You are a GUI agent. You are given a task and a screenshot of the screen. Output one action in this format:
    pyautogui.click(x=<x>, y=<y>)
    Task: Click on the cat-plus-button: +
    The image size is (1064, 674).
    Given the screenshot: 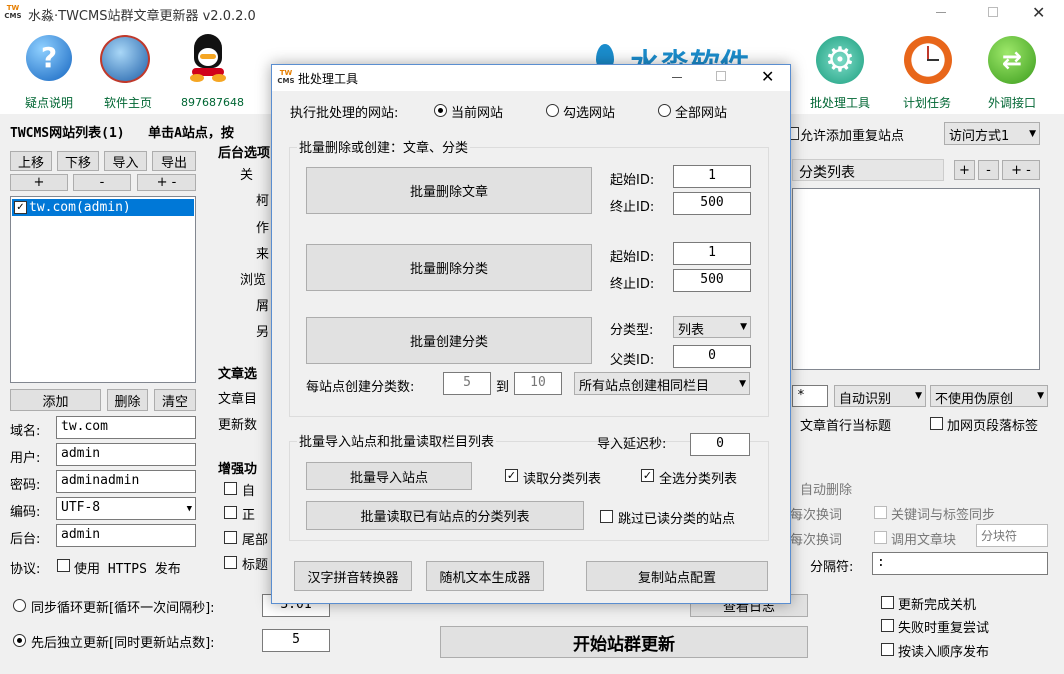 What is the action you would take?
    pyautogui.click(x=964, y=170)
    